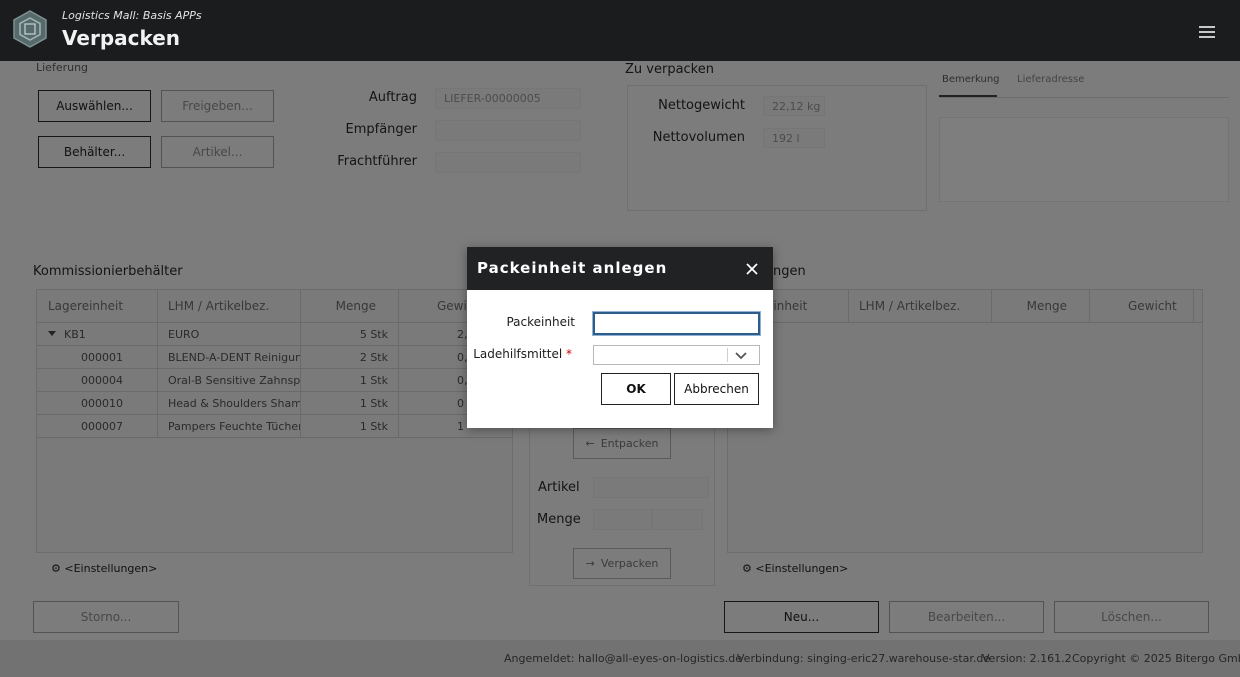  What do you see at coordinates (350, 334) in the screenshot?
I see `cell-quantity: 5 Stk` at bounding box center [350, 334].